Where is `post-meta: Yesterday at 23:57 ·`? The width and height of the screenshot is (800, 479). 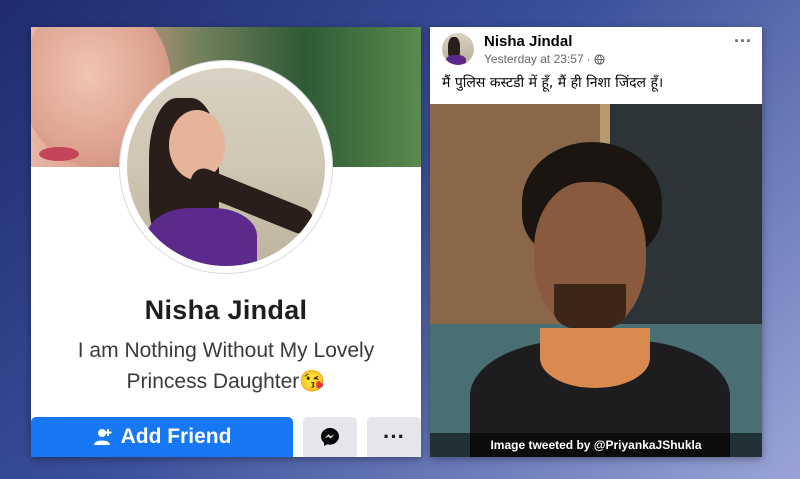
post-meta: Yesterday at 23:57 · is located at coordinates (544, 59).